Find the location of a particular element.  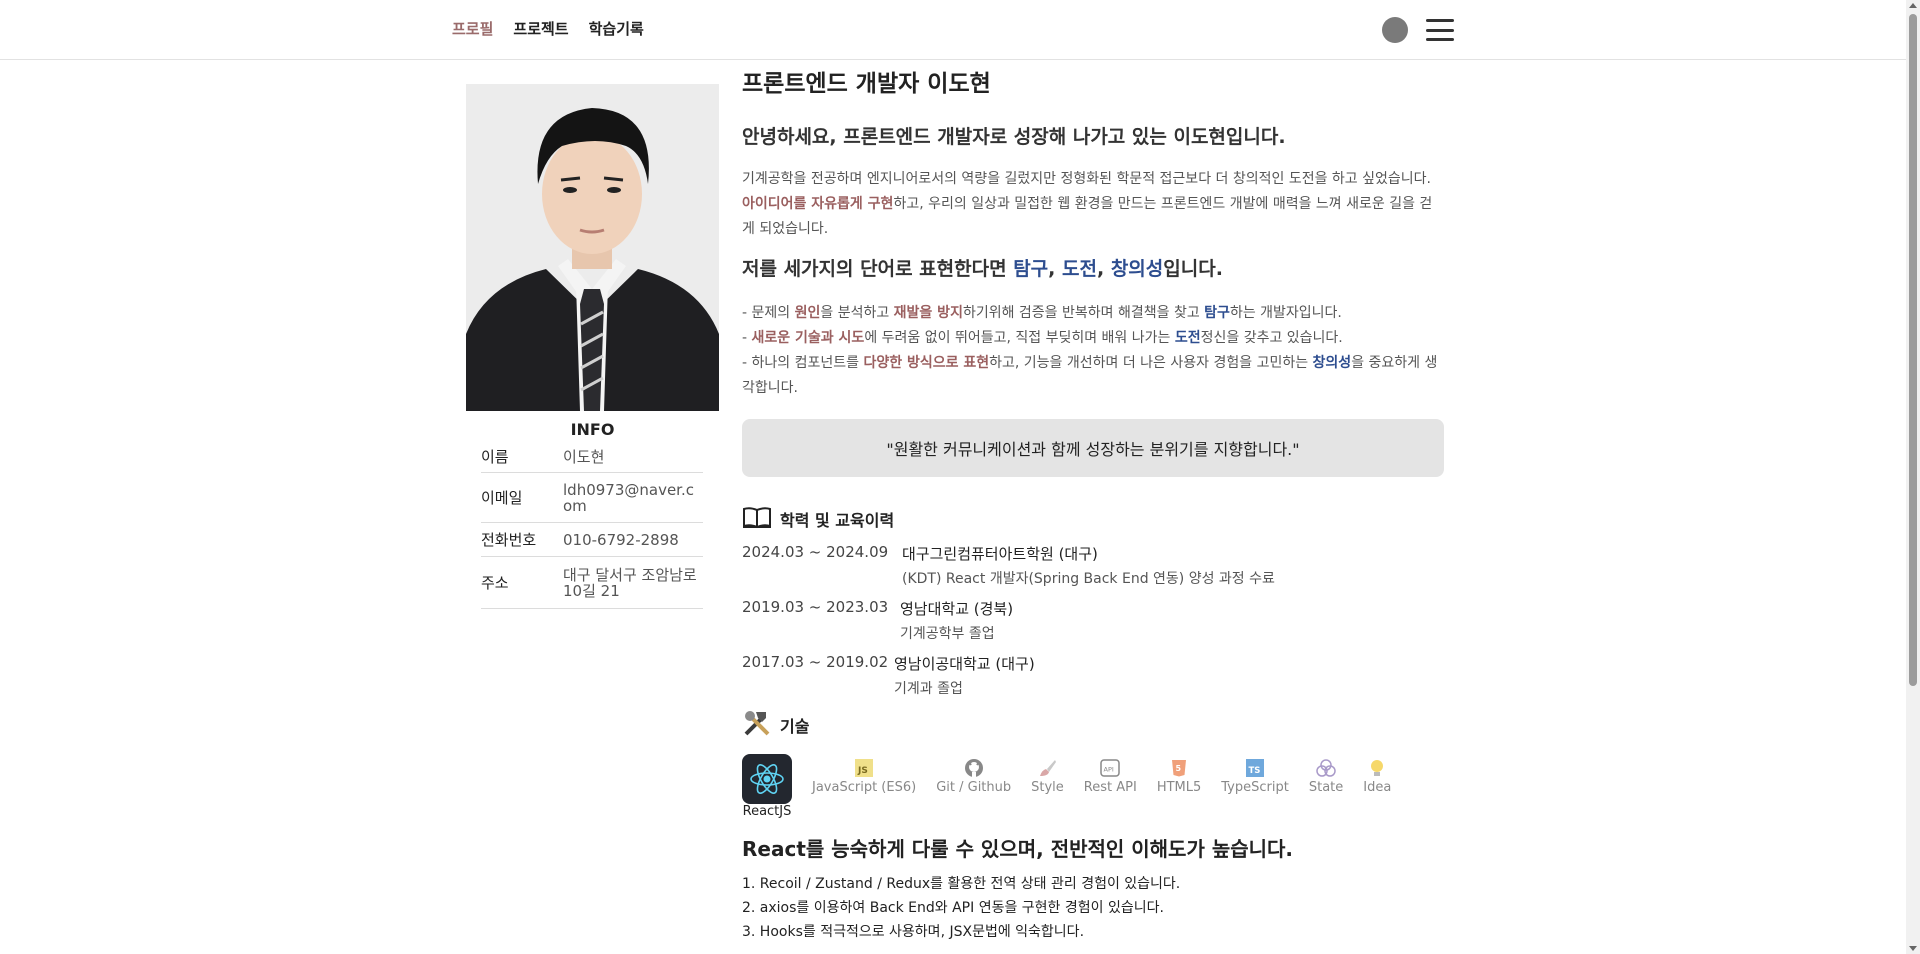

skill-tab-style: Style is located at coordinates (1047, 776).